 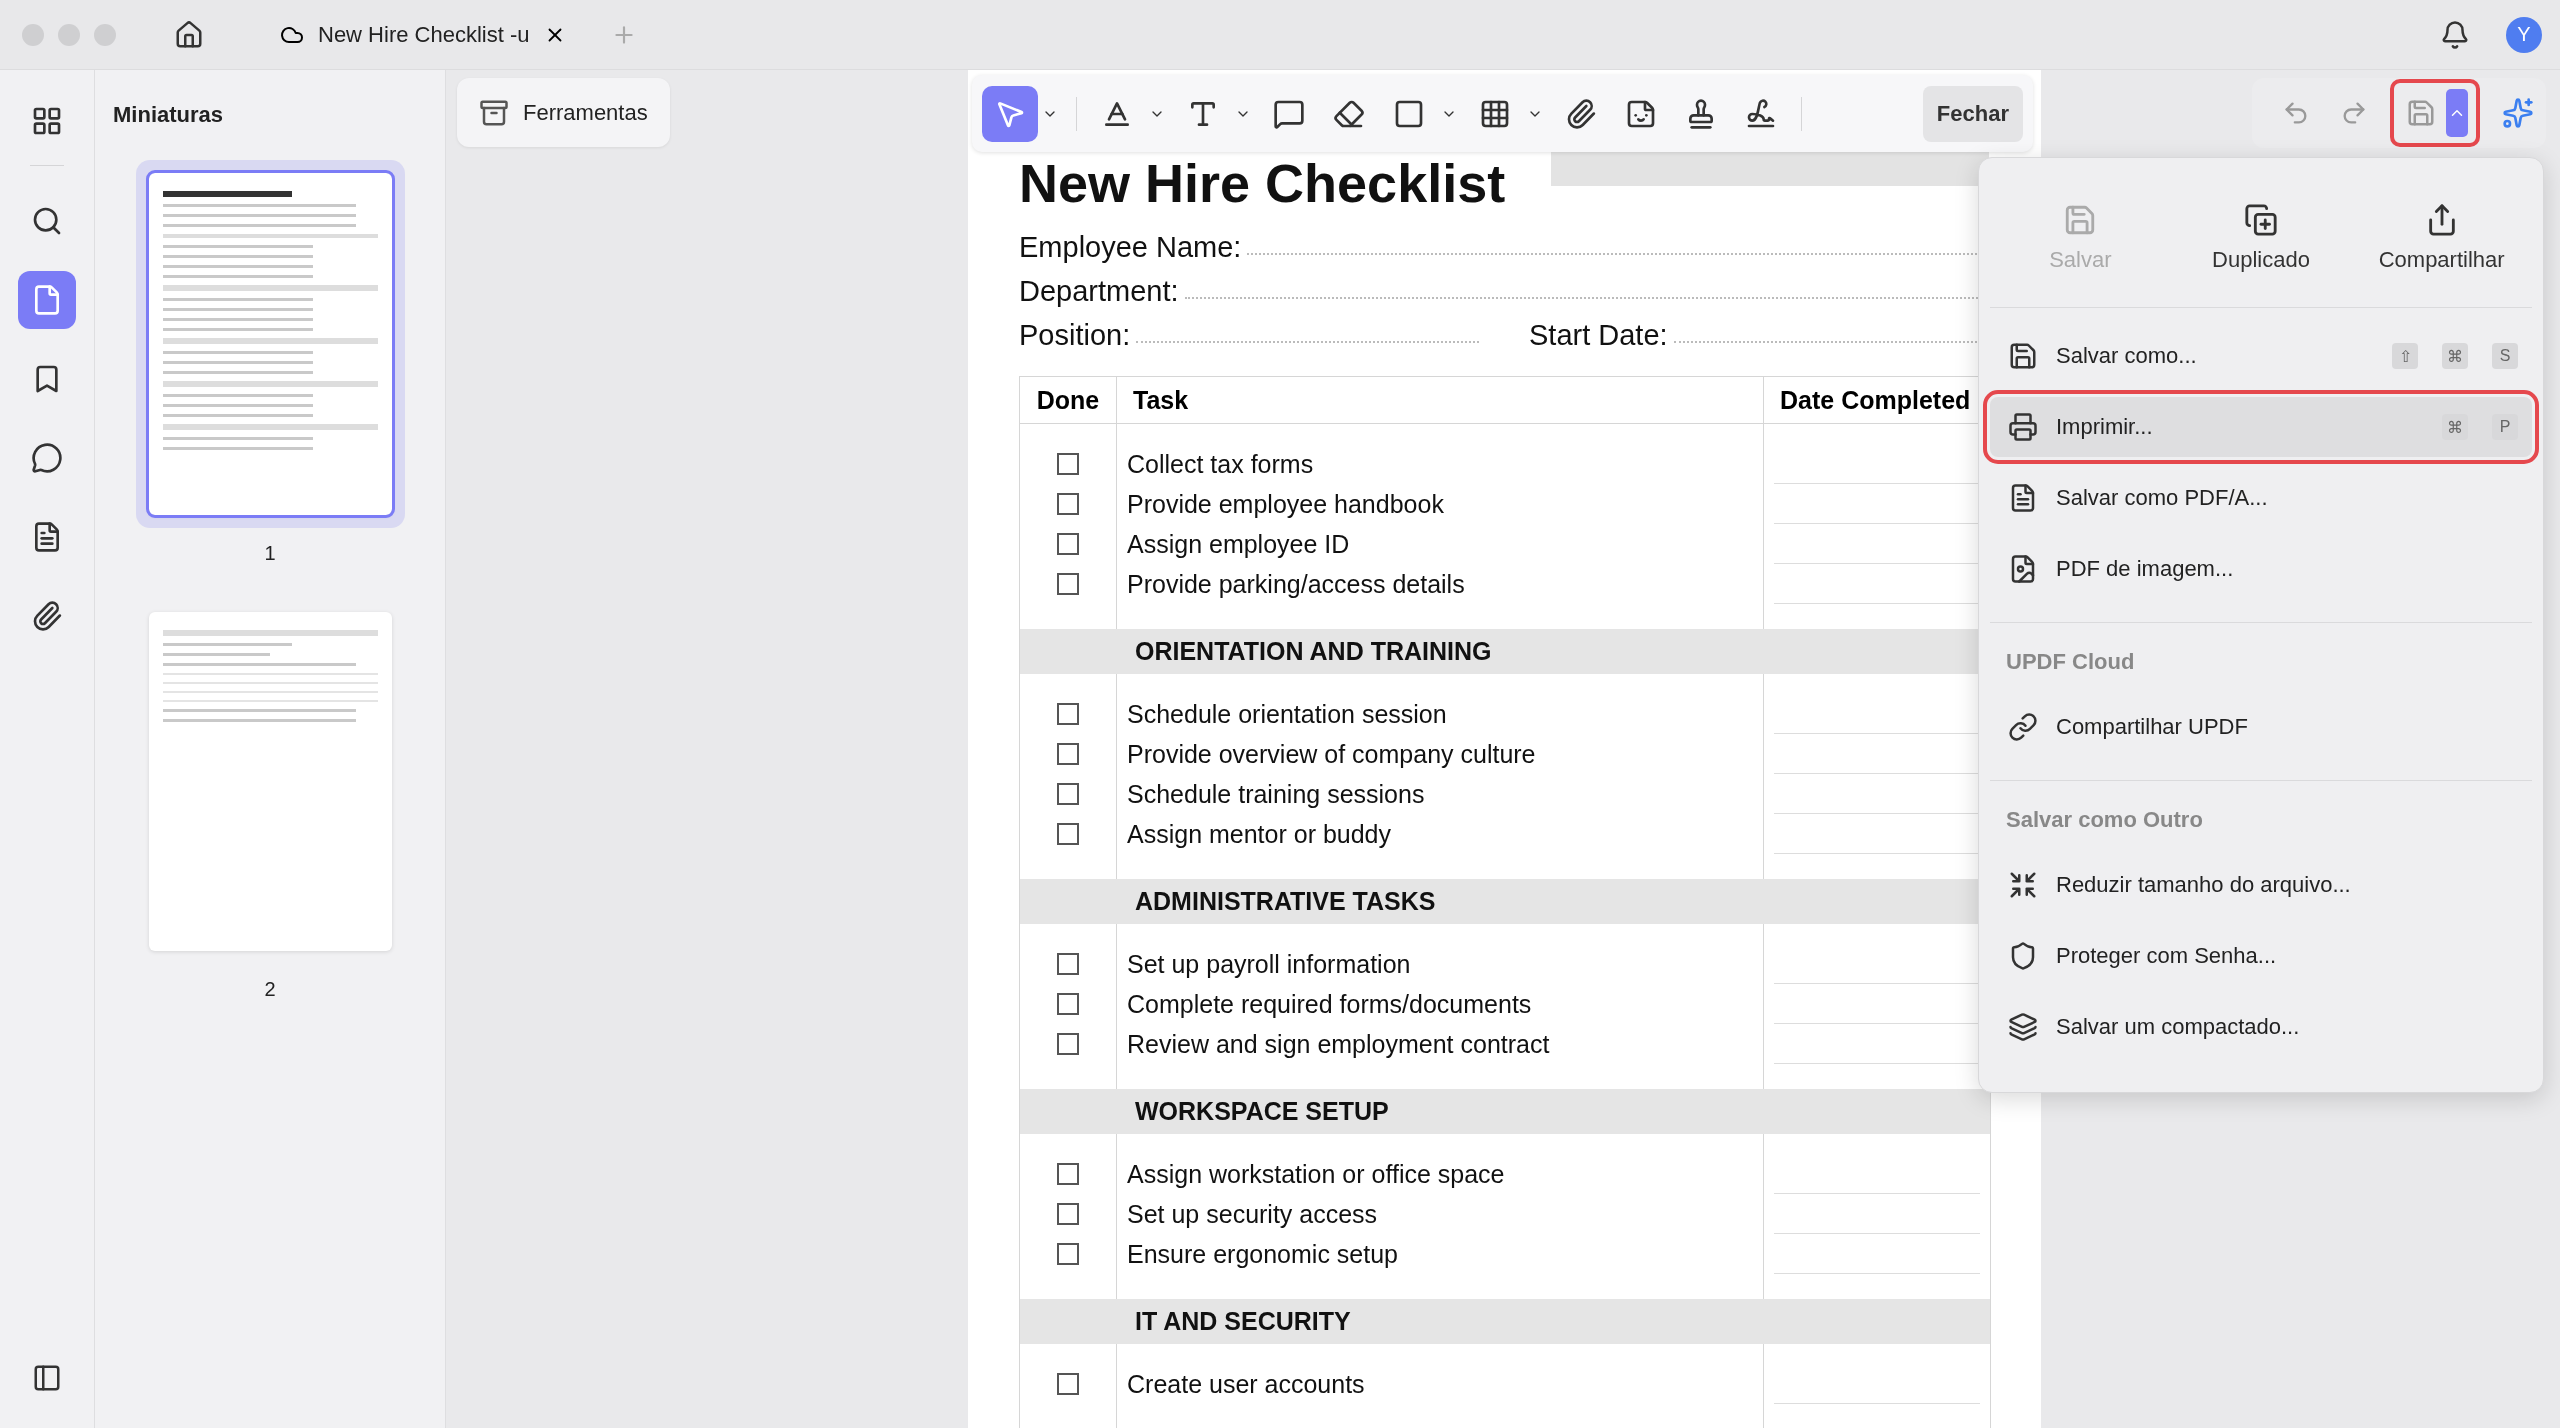 I want to click on close-button: Fechar, so click(x=1972, y=113).